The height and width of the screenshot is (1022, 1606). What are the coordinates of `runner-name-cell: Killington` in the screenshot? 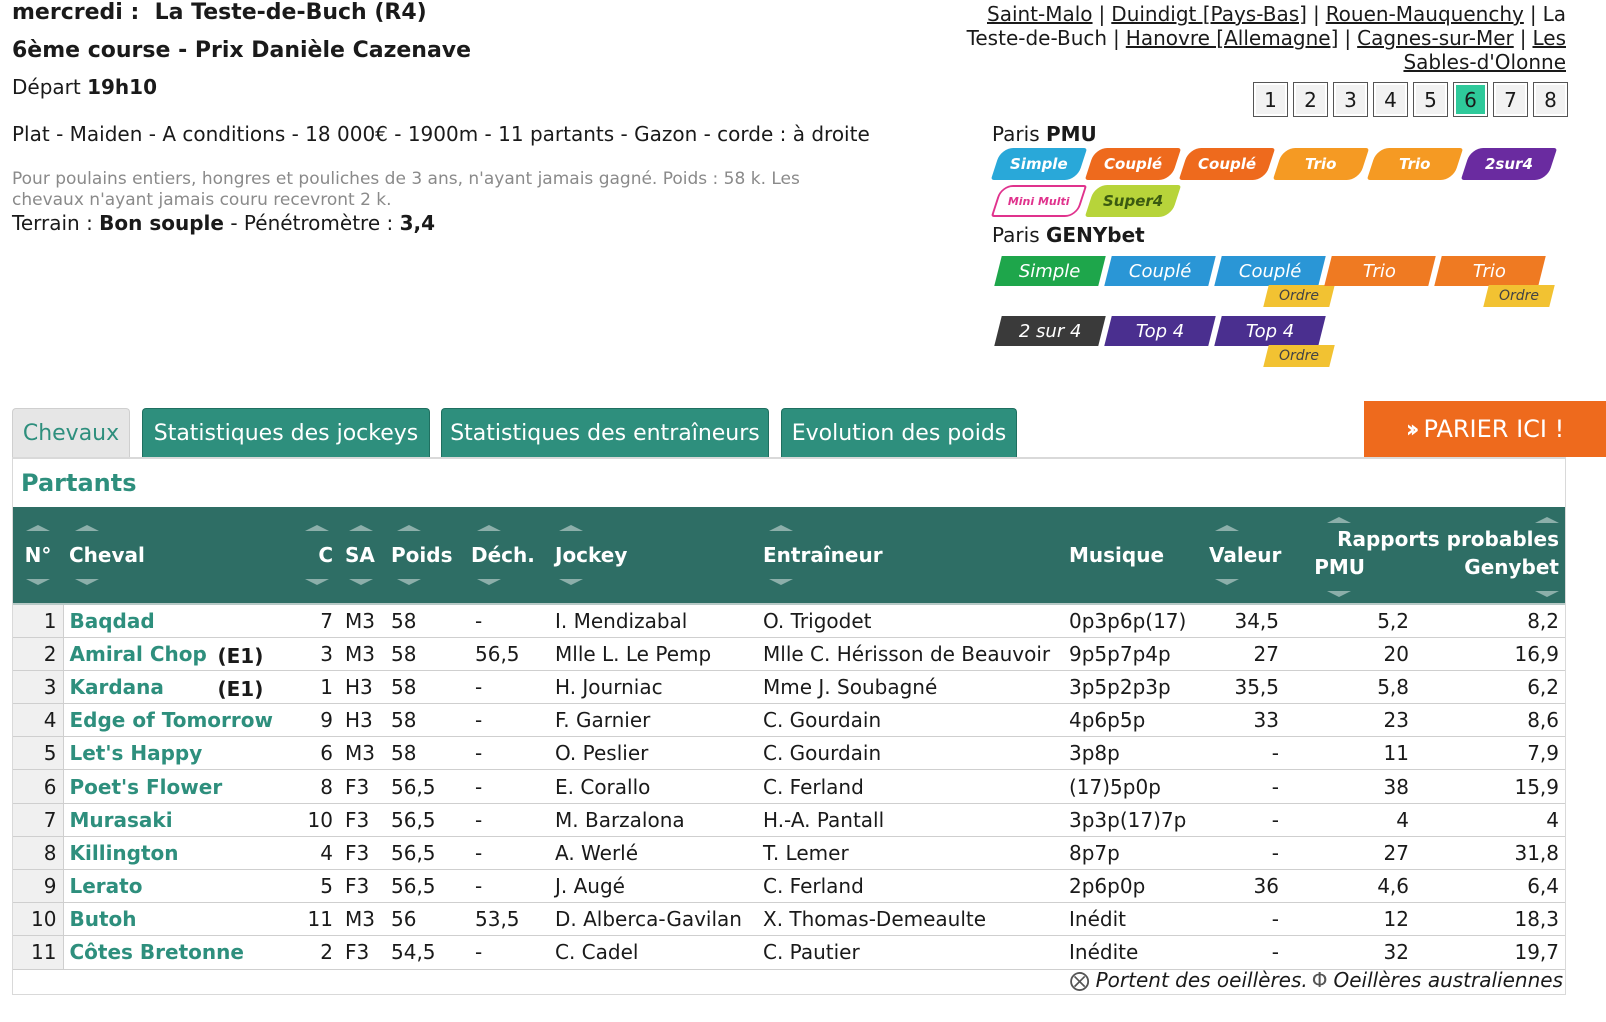 It's located at (178, 853).